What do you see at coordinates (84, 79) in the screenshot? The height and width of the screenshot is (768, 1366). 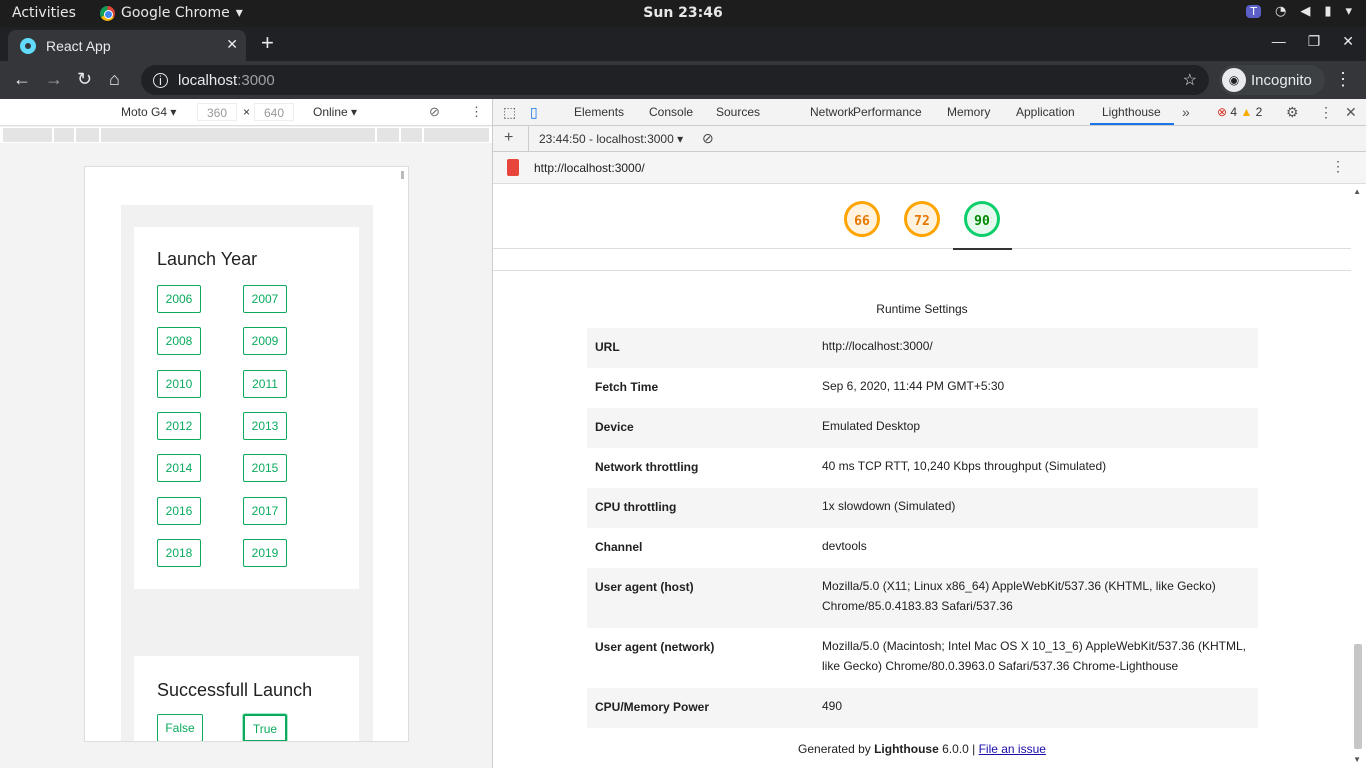 I see `reload-icon: ↻` at bounding box center [84, 79].